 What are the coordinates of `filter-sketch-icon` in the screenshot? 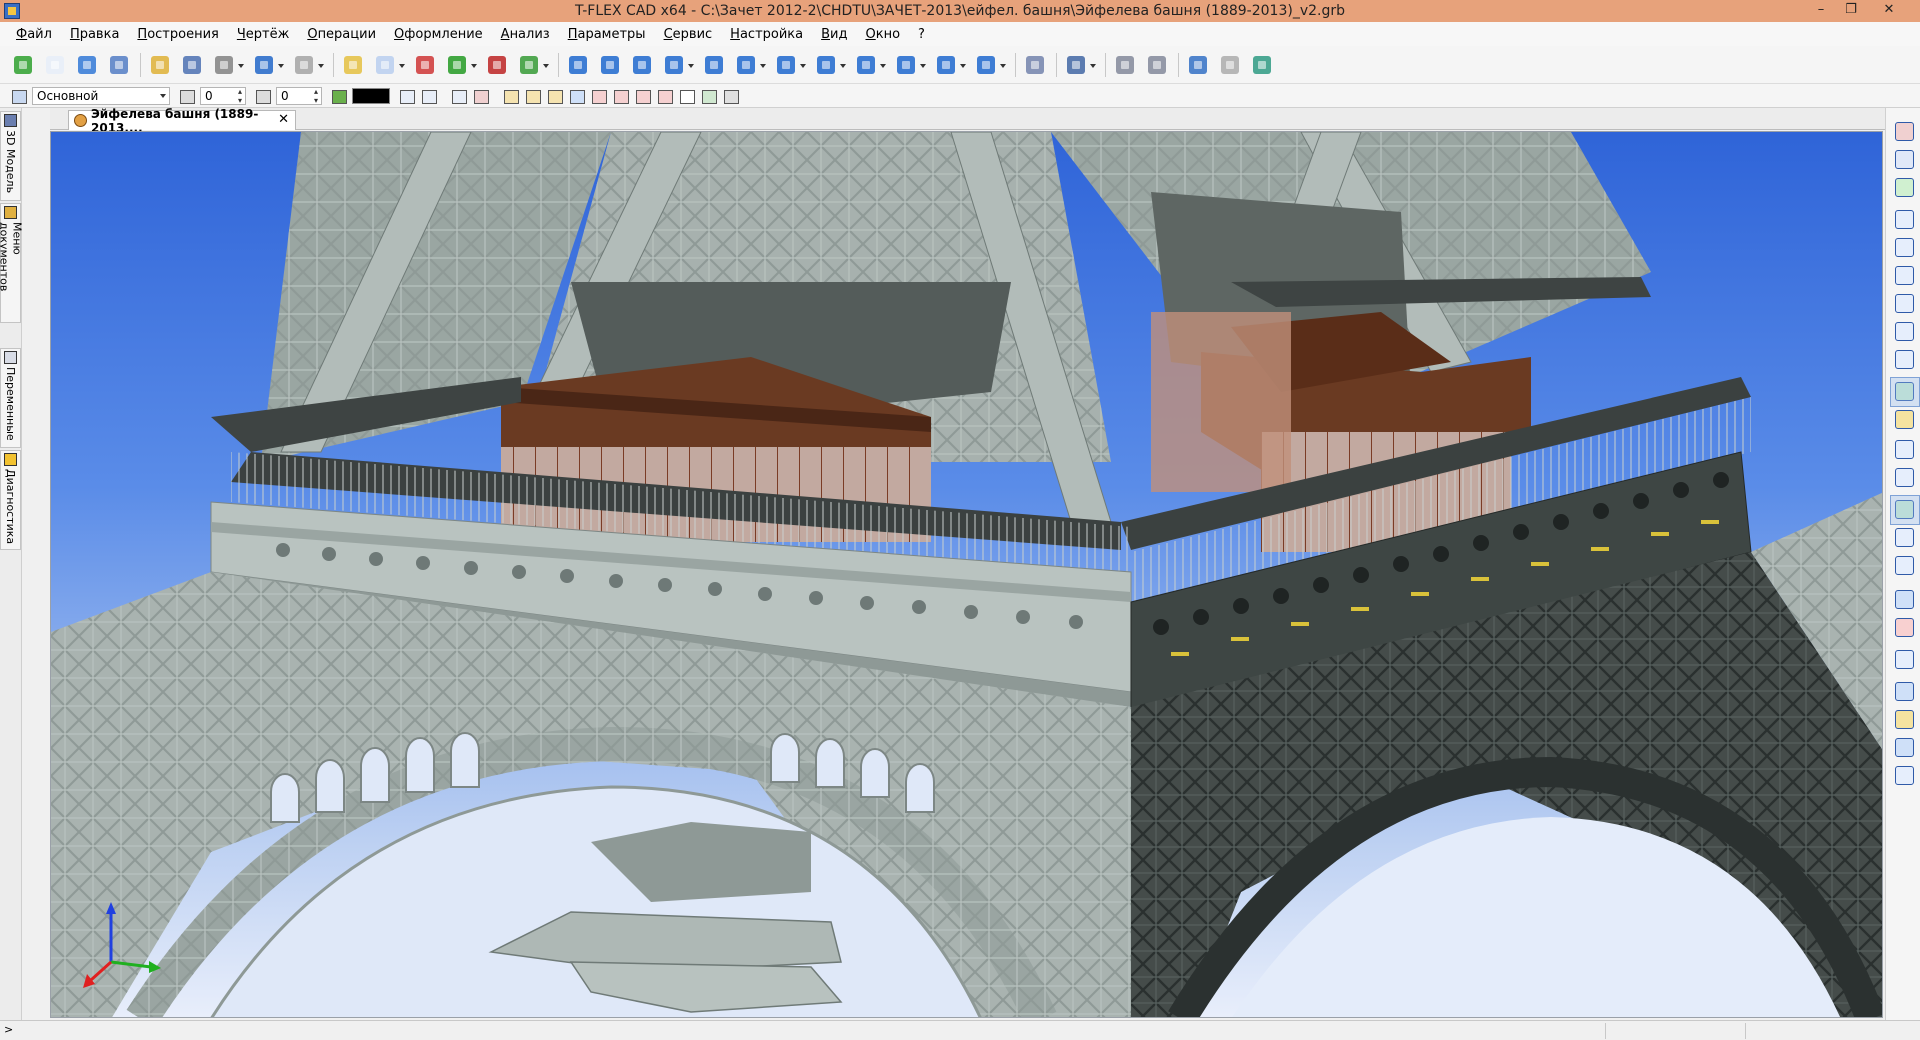 It's located at (687, 96).